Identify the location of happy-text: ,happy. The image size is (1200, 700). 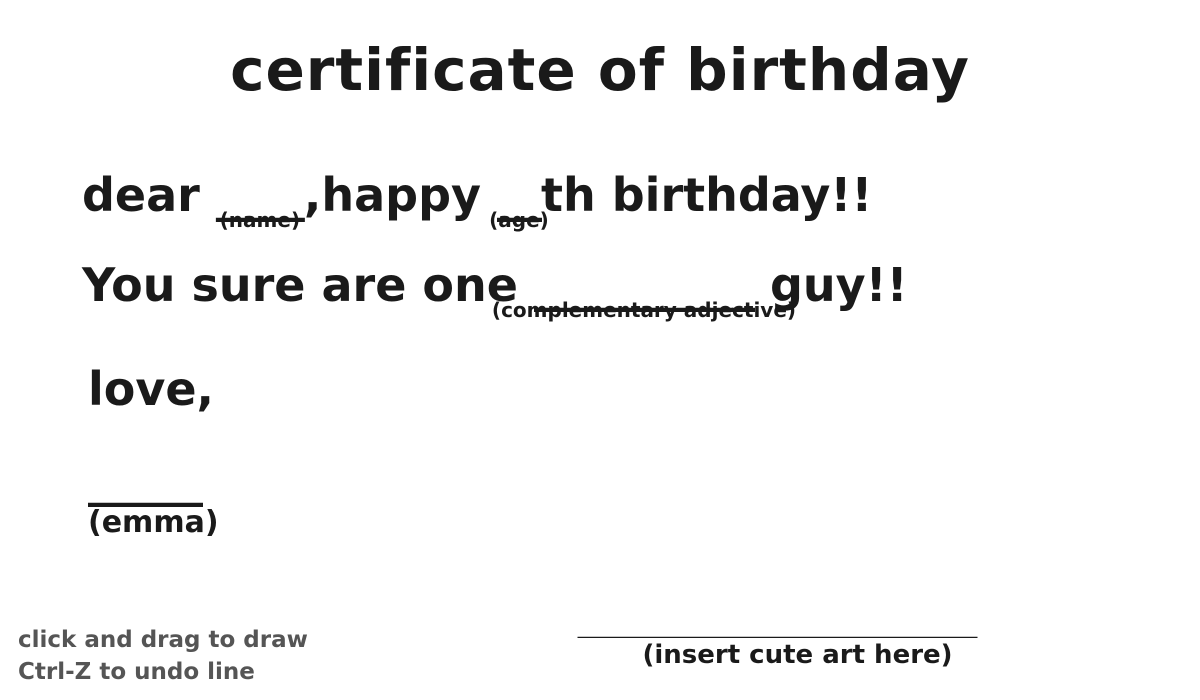
(392, 195).